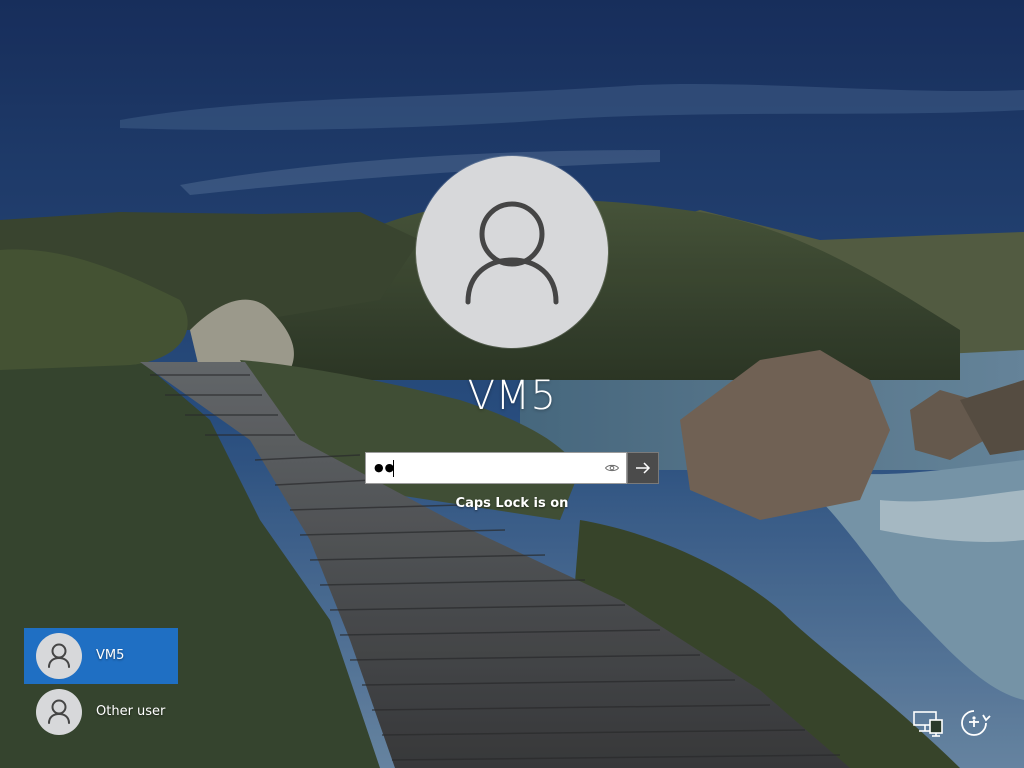 Image resolution: width=1024 pixels, height=768 pixels. I want to click on user-list: VM5 Other user, so click(101, 684).